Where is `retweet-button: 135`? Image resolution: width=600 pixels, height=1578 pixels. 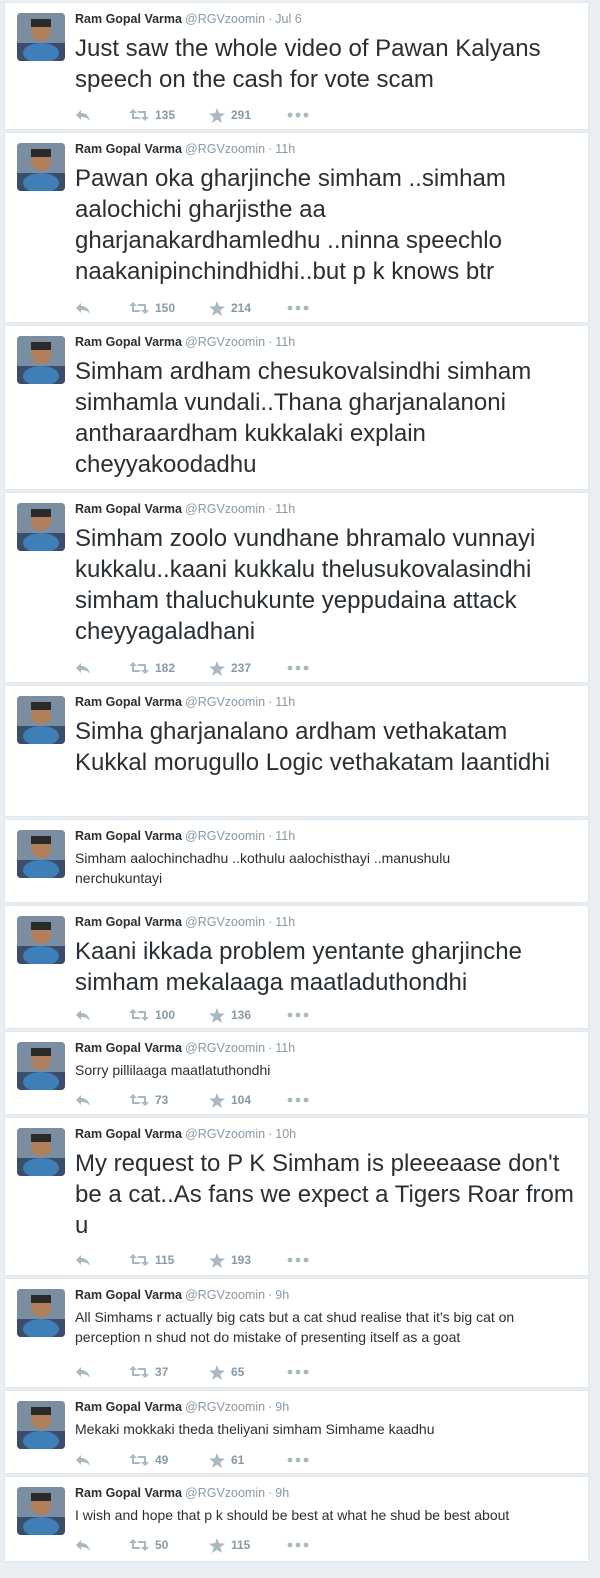 retweet-button: 135 is located at coordinates (169, 115).